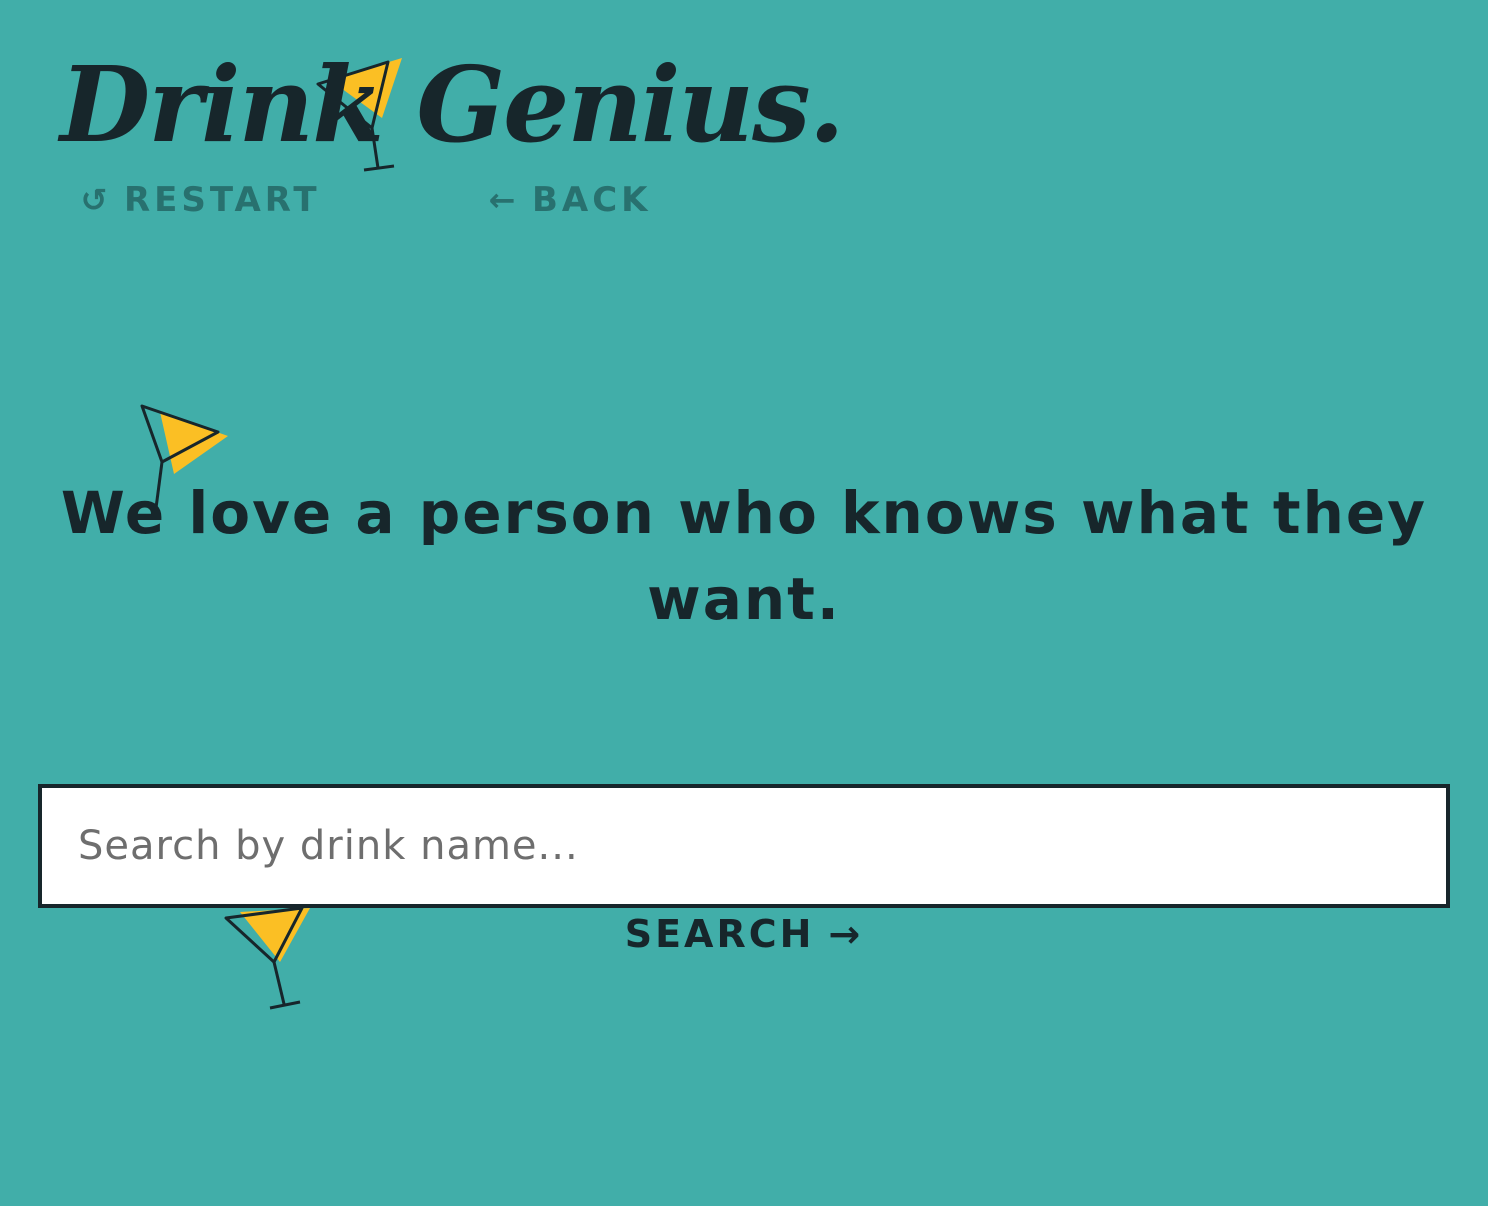 The width and height of the screenshot is (1488, 1206). I want to click on search-box, so click(744, 846).